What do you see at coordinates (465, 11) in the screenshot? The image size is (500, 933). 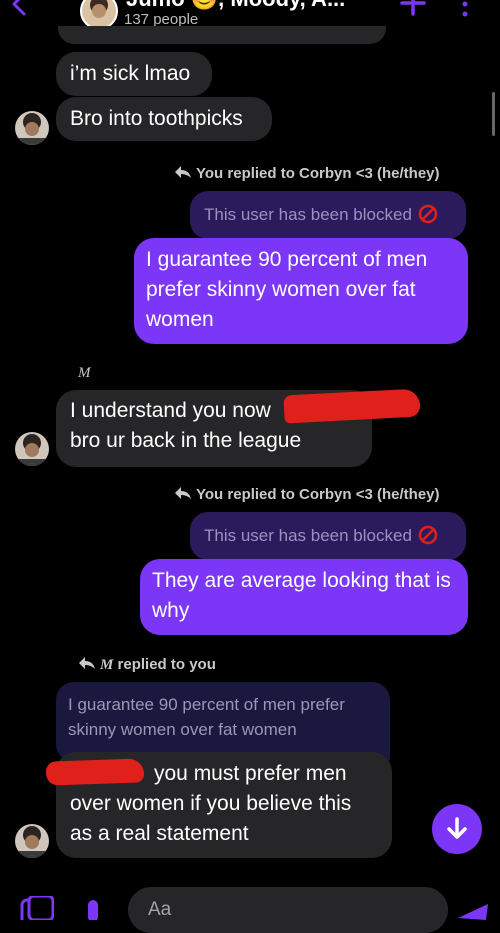 I see `more-icon` at bounding box center [465, 11].